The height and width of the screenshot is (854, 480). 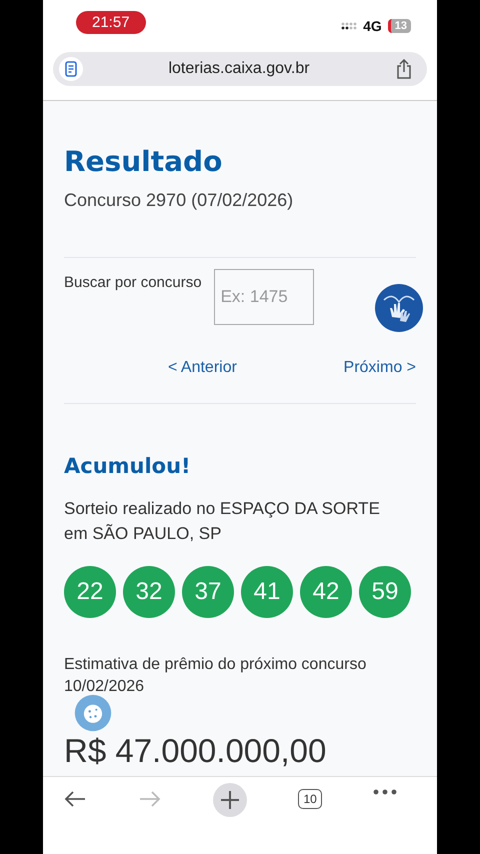 I want to click on estimate-label: Estimativa de prêmio do próximo concurso, so click(x=216, y=665).